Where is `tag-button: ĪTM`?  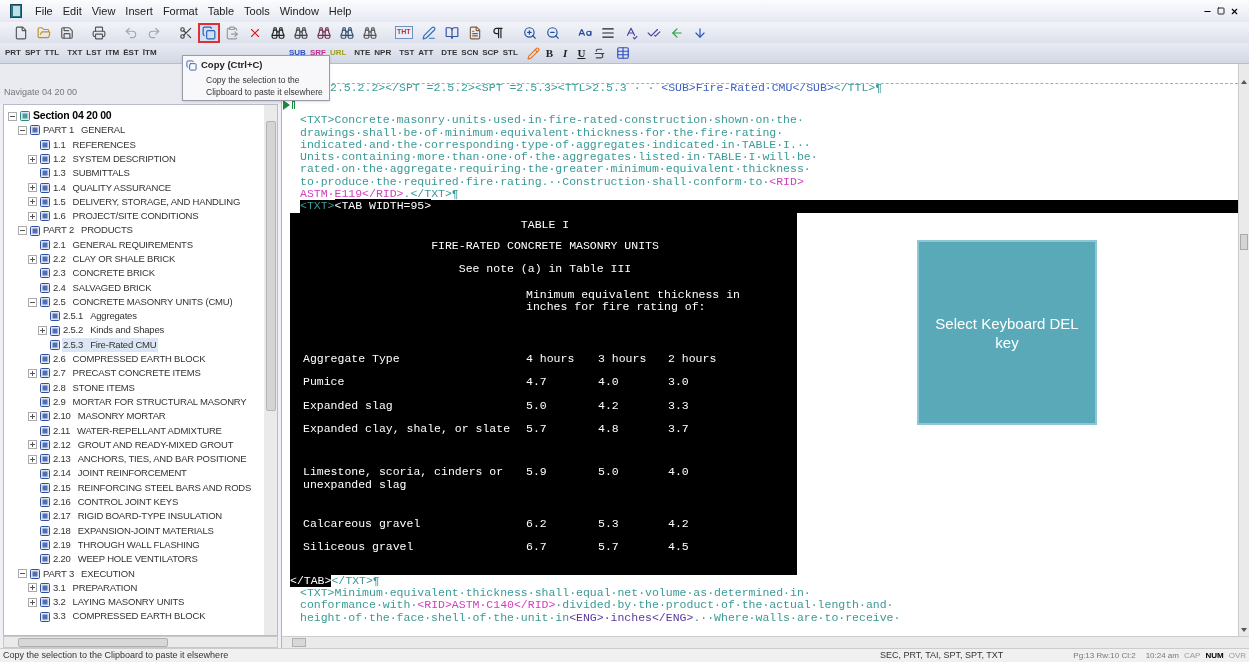 tag-button: ĪTM is located at coordinates (149, 53).